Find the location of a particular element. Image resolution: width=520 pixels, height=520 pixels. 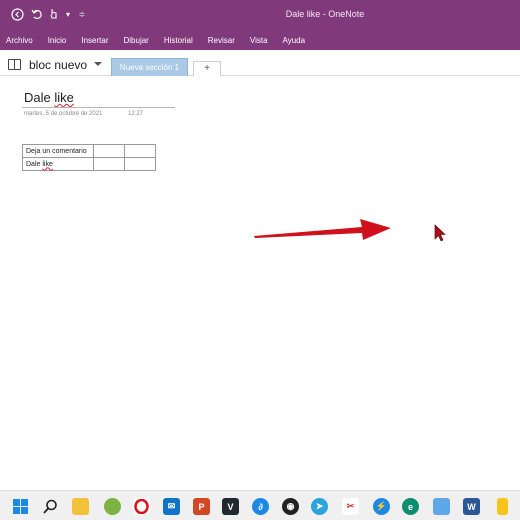

page-table: Deja un comentario Dale like is located at coordinates (89, 157).